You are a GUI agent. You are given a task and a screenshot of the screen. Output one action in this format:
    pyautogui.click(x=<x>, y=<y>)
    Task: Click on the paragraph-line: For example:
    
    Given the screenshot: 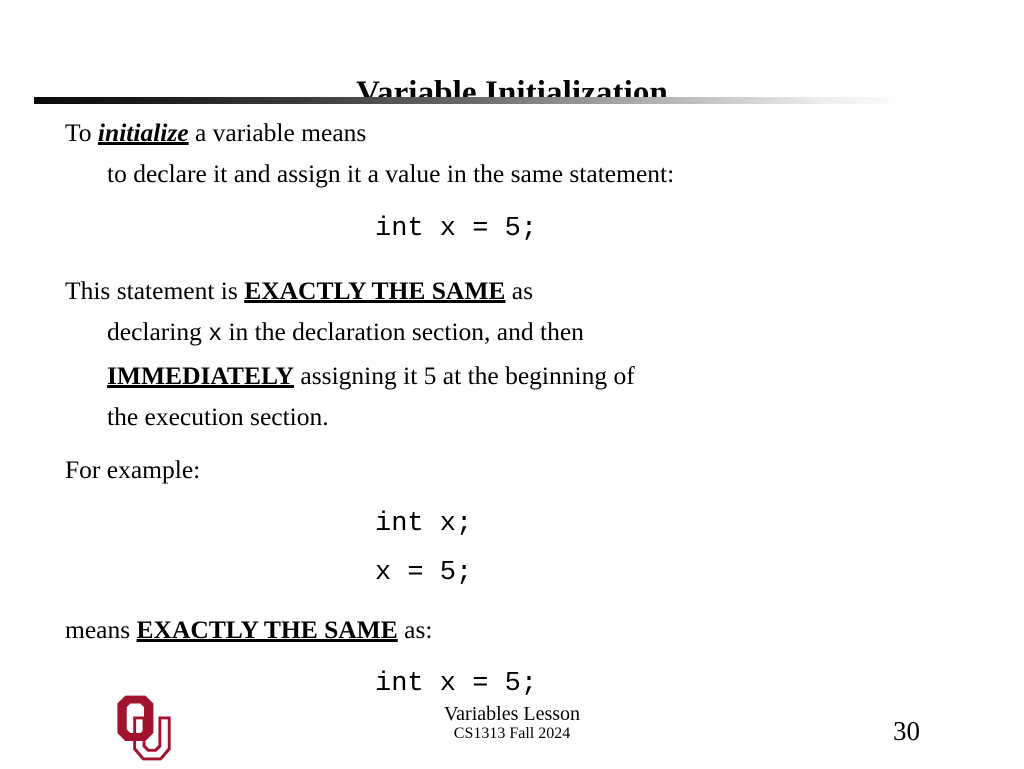 What is the action you would take?
    pyautogui.click(x=133, y=469)
    